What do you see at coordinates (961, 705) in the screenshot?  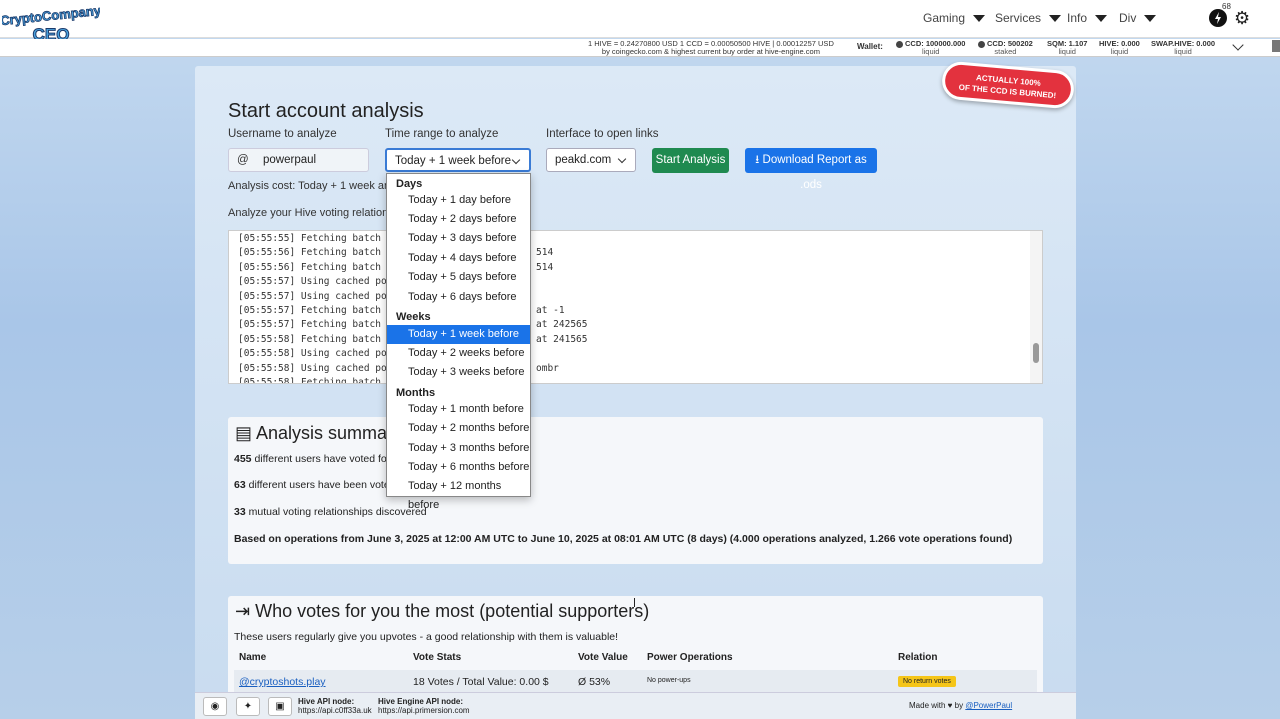 I see `made-with-credit: Made with ♥ by @PowerPaul` at bounding box center [961, 705].